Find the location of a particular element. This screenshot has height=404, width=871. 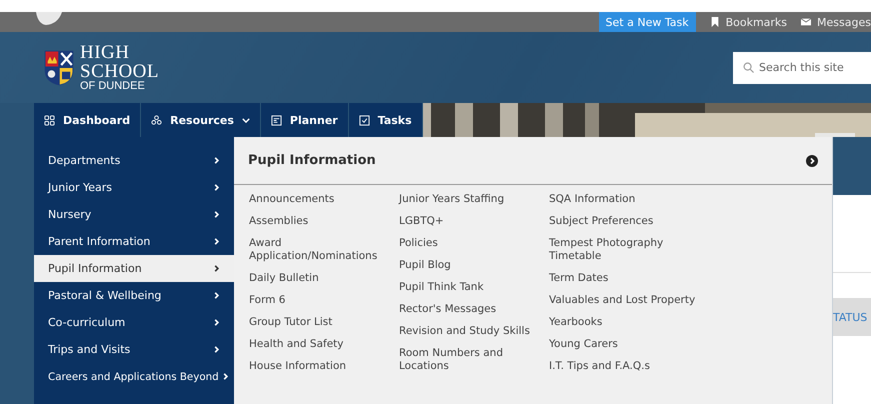

side-menu-item: Parent Information is located at coordinates (134, 241).